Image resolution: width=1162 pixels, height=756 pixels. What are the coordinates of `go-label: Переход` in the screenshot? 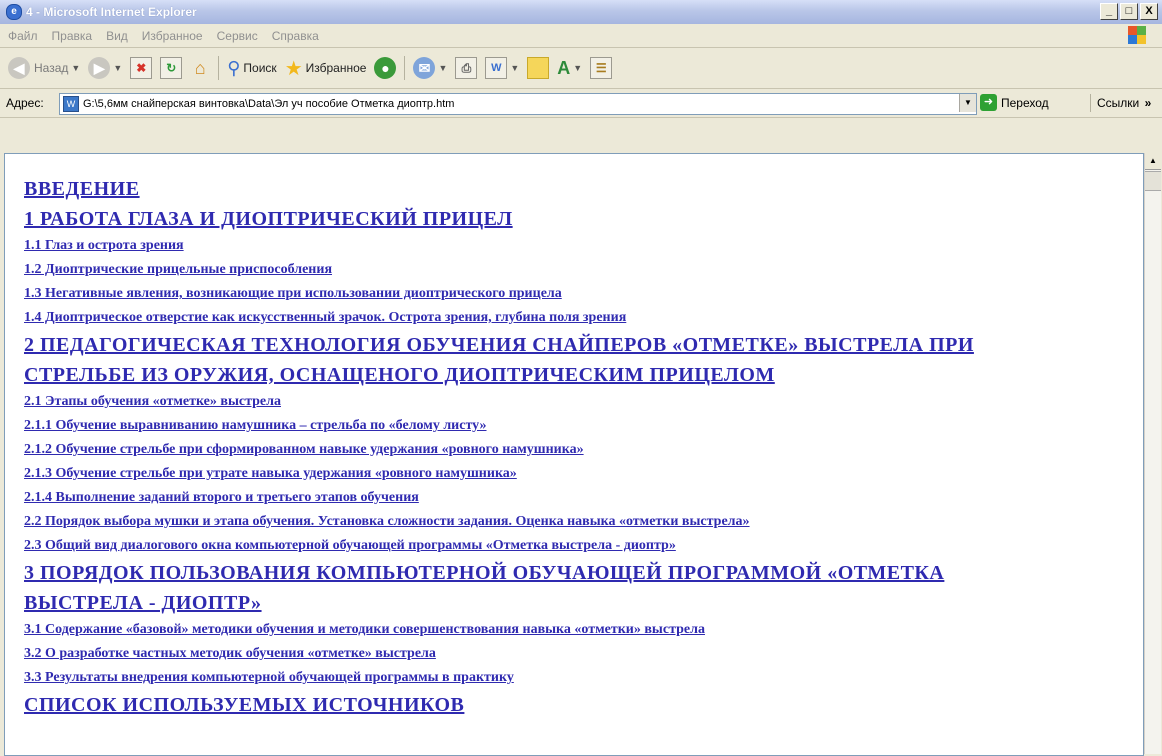 It's located at (1025, 102).